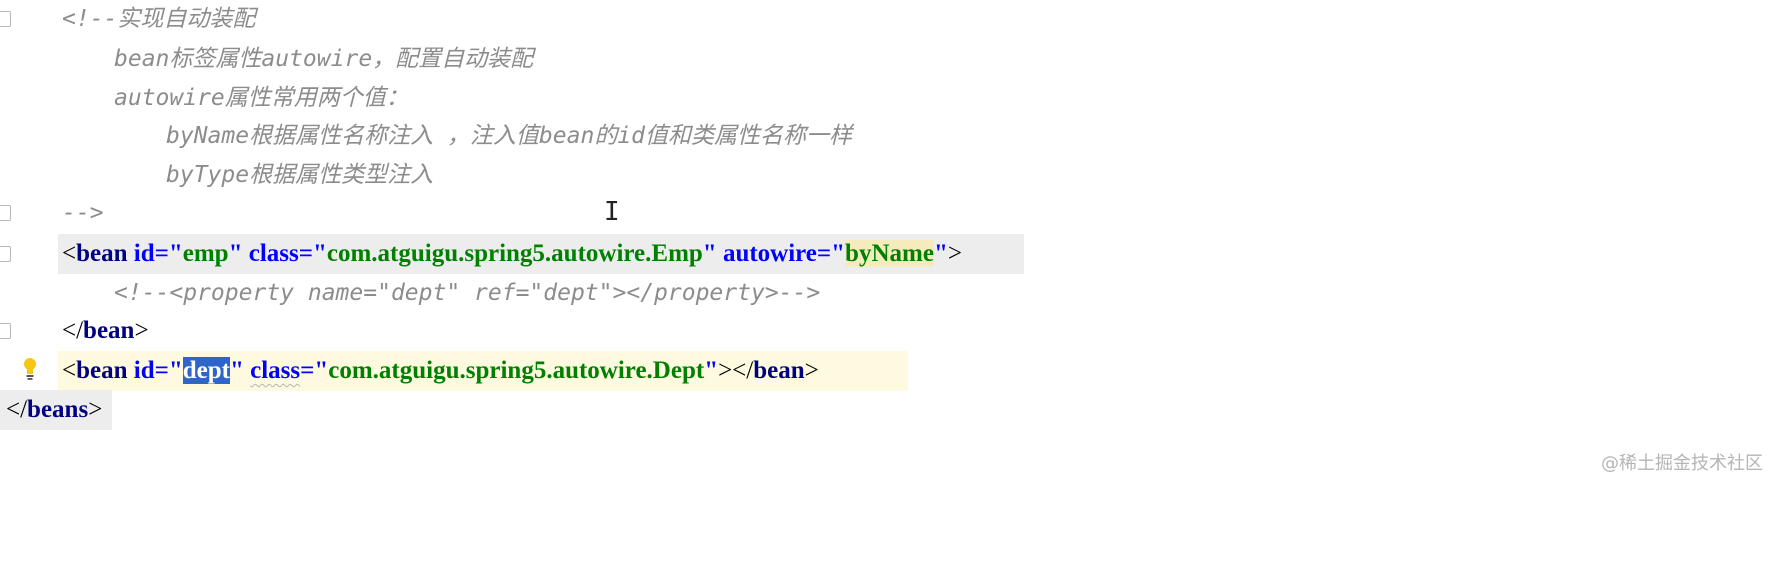  Describe the element at coordinates (205, 253) in the screenshot. I see `attr-value: emp` at that location.